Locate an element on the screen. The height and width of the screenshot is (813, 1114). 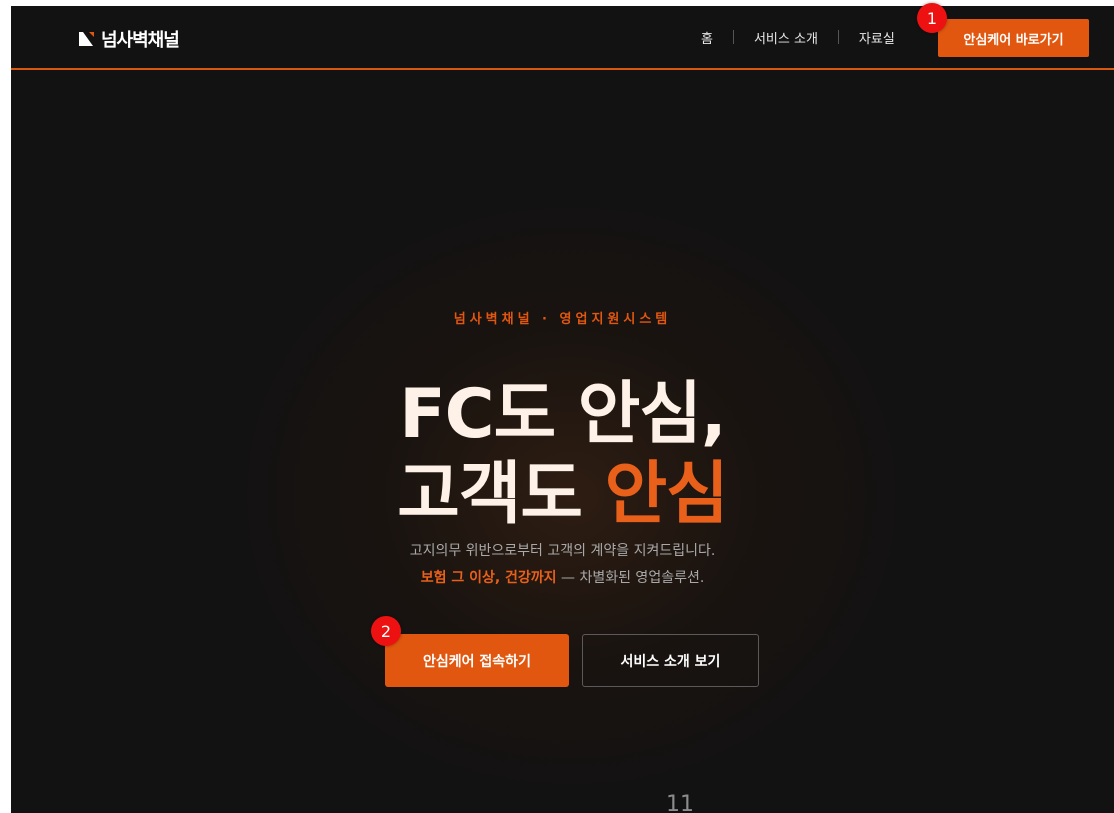
logo-mark-icon is located at coordinates (87, 39).